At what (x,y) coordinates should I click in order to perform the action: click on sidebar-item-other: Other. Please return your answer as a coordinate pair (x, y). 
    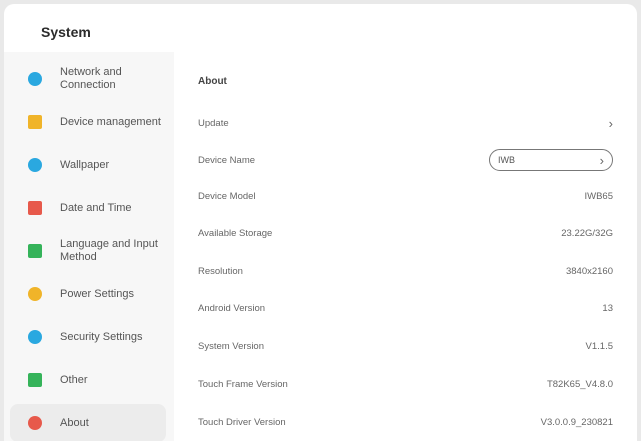
    Looking at the image, I should click on (88, 380).